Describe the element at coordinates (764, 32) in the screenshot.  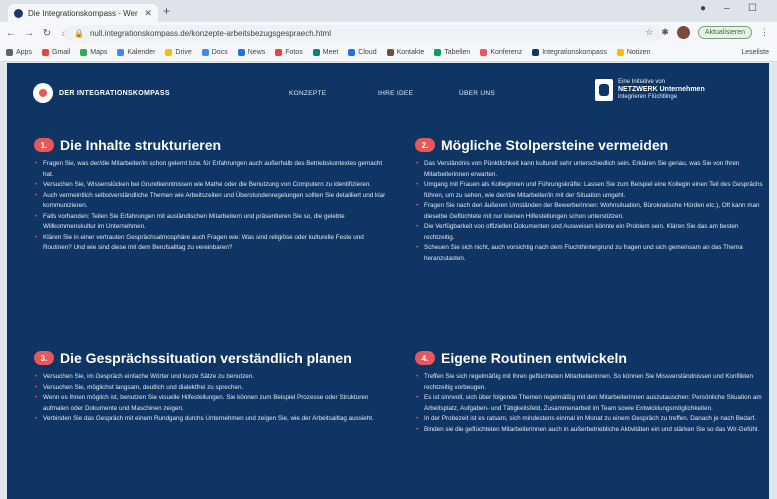
I see `menu-icon: ⋮` at that location.